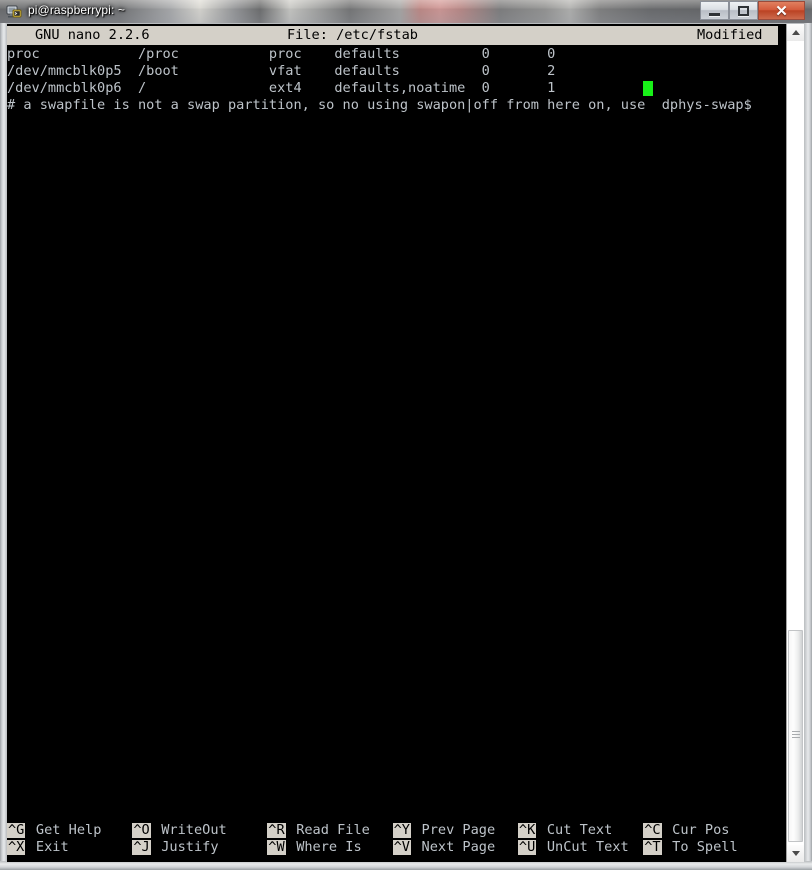 The image size is (812, 870). What do you see at coordinates (276, 847) in the screenshot?
I see `shortcut-key: ^W` at bounding box center [276, 847].